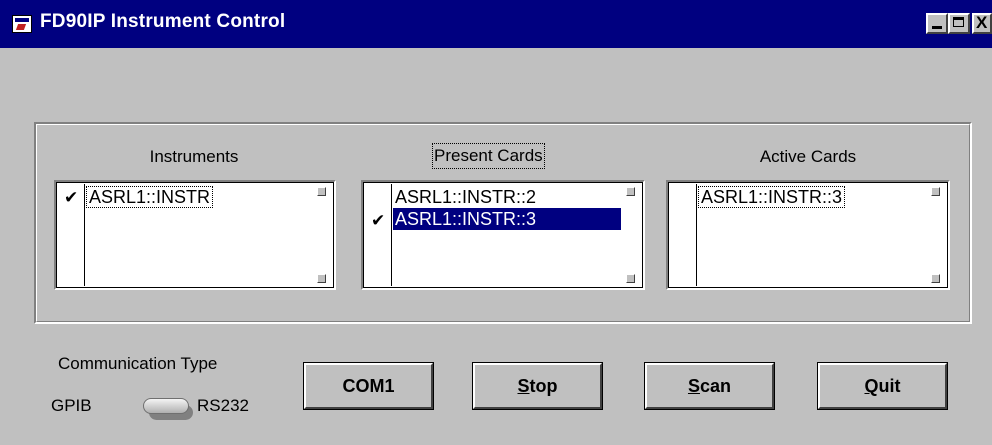 The image size is (992, 445). I want to click on present-cards-label: Present Cards, so click(488, 156).